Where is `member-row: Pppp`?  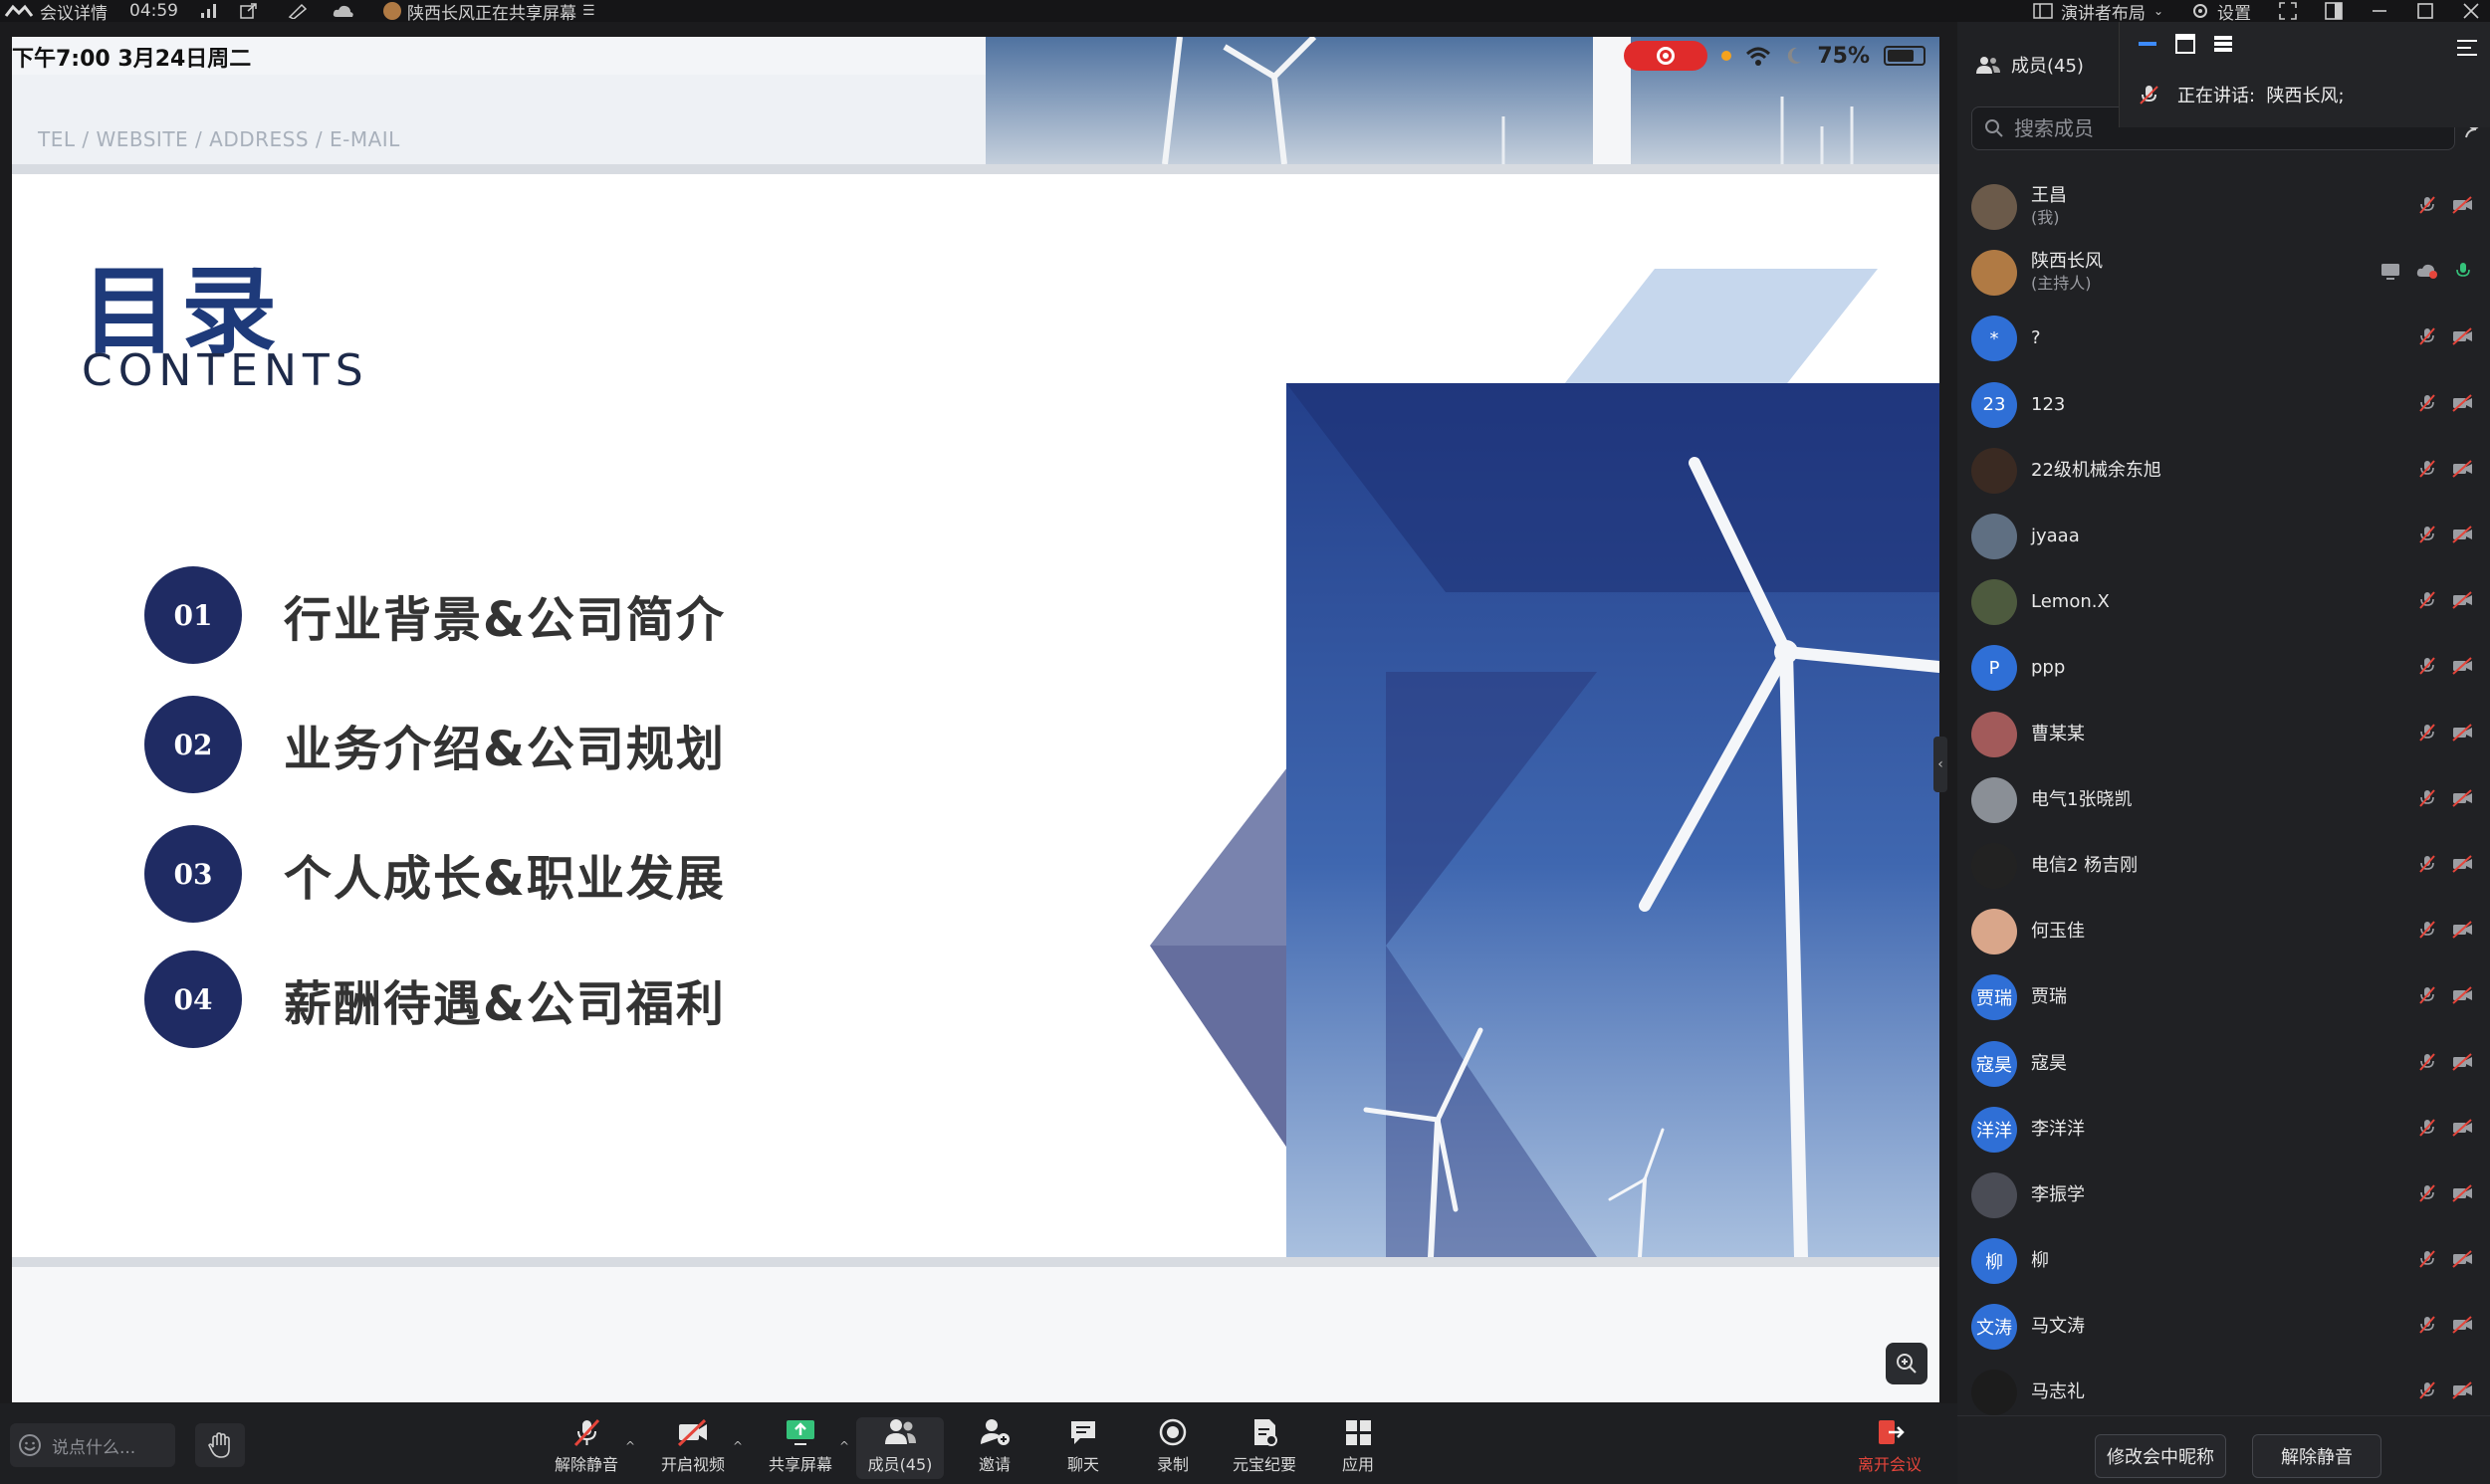
member-row: Pppp is located at coordinates (2225, 668).